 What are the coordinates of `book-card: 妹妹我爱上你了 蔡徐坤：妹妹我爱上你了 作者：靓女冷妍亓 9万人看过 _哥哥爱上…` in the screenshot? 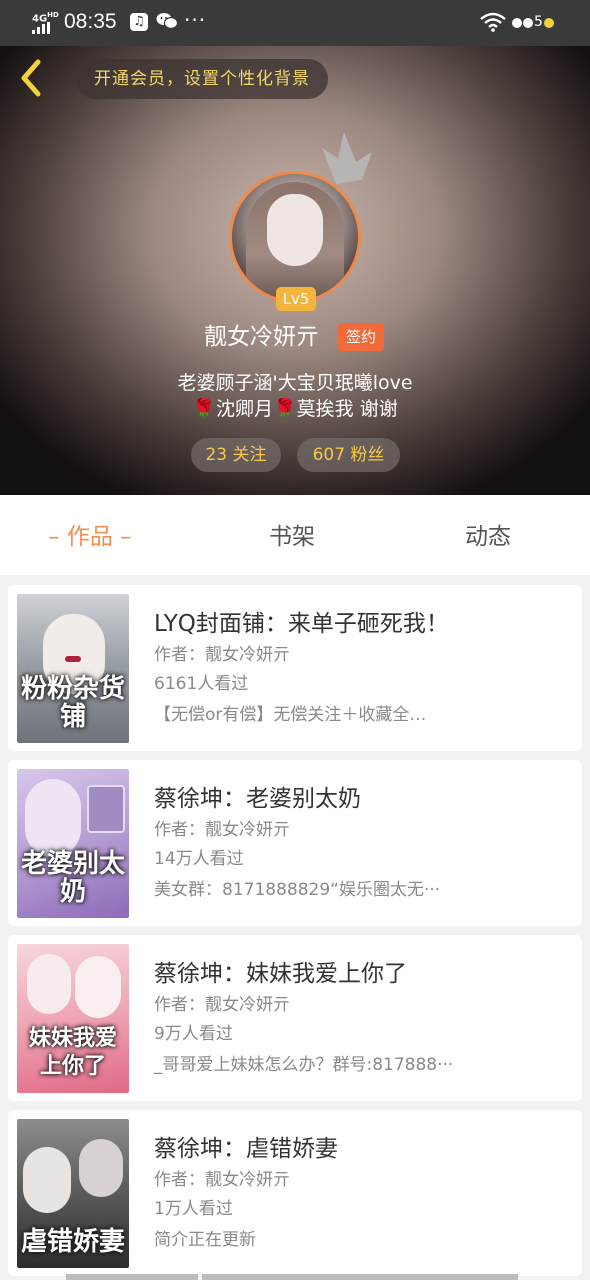 It's located at (295, 1018).